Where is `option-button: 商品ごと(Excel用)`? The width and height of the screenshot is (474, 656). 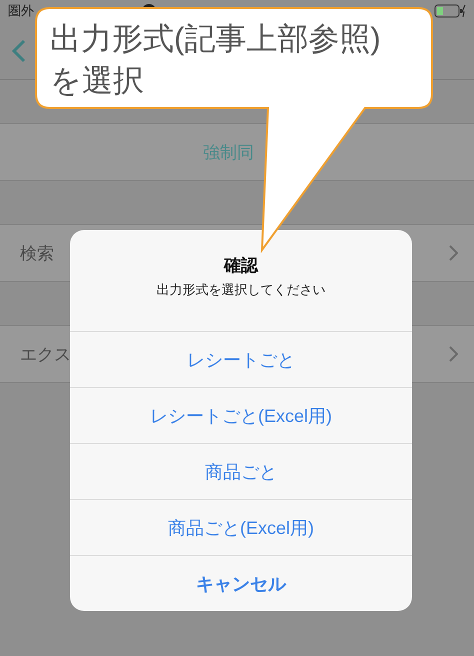 option-button: 商品ごと(Excel用) is located at coordinates (241, 527).